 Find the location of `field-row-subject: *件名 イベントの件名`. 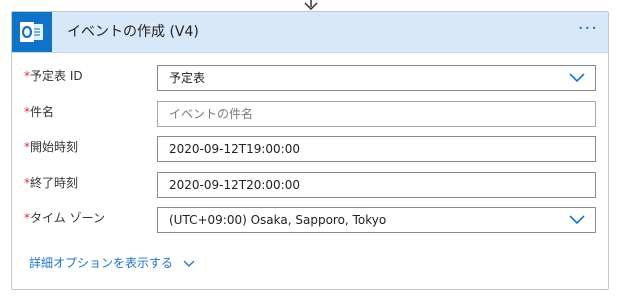

field-row-subject: *件名 イベントの件名 is located at coordinates (310, 115).